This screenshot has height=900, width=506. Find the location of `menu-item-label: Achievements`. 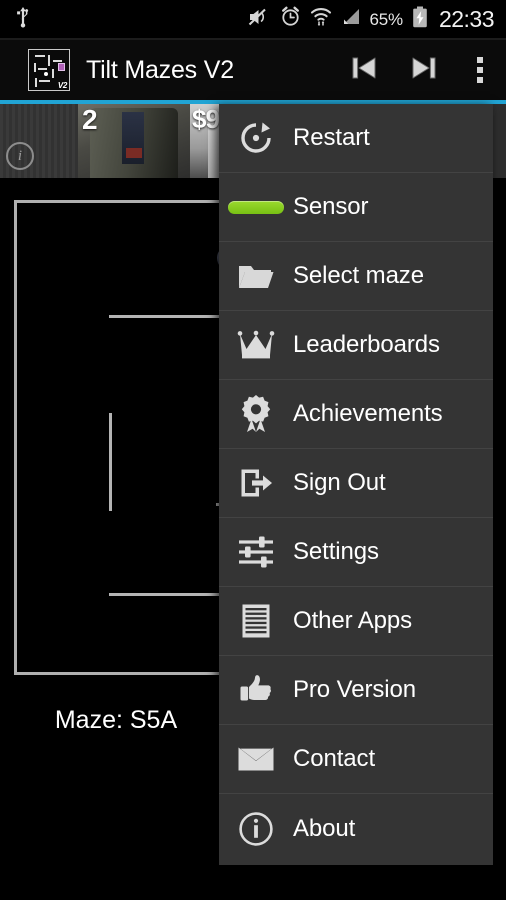

menu-item-label: Achievements is located at coordinates (368, 413).